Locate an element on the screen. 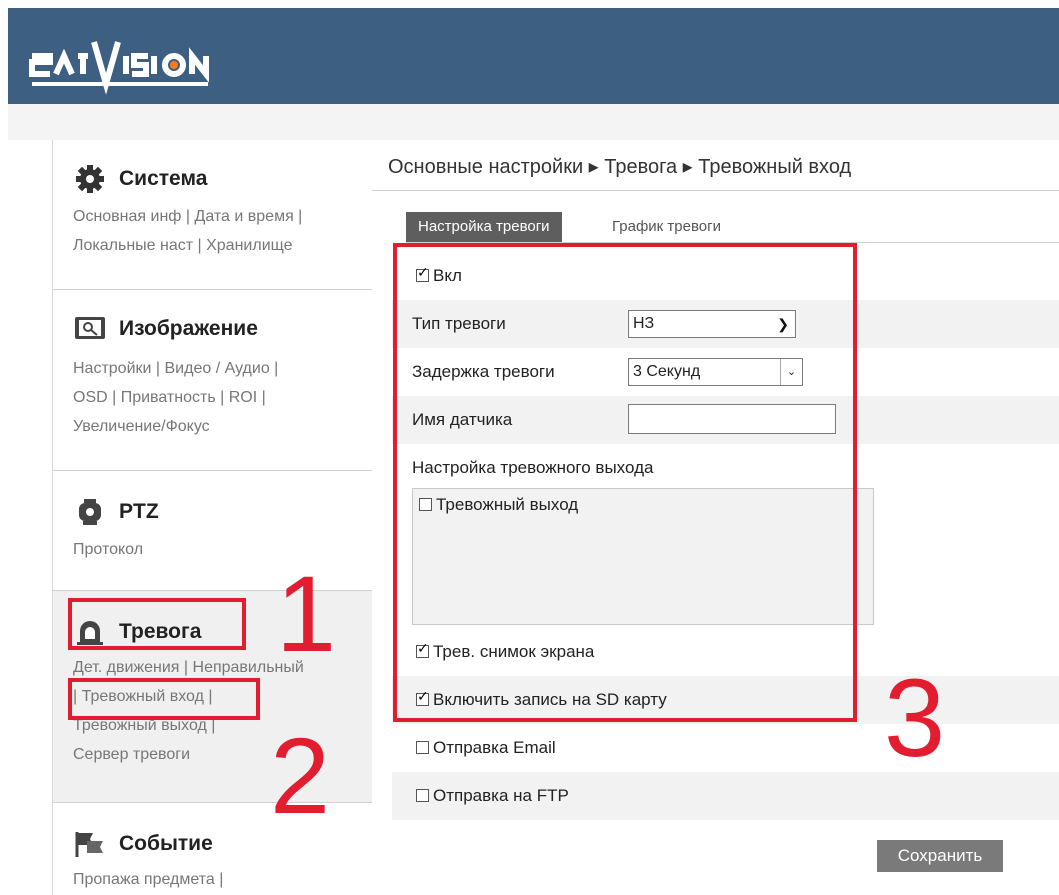 The height and width of the screenshot is (895, 1059). sidebar-link-line: OSD | Приватность | ROI | is located at coordinates (221, 397).